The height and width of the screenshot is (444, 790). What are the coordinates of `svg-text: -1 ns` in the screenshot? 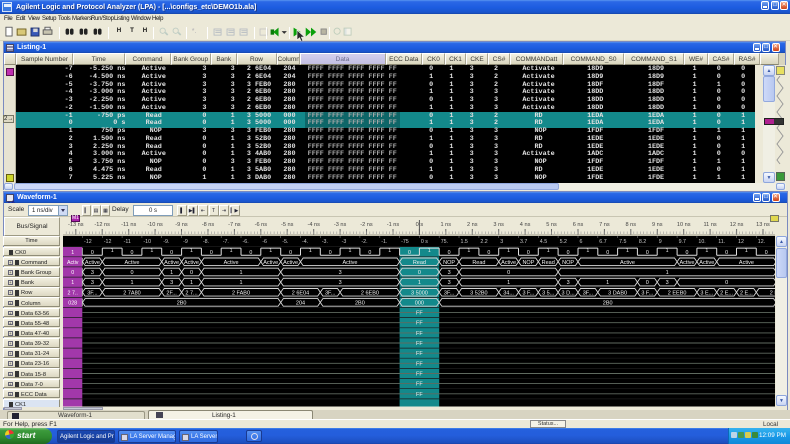 It's located at (393, 225).